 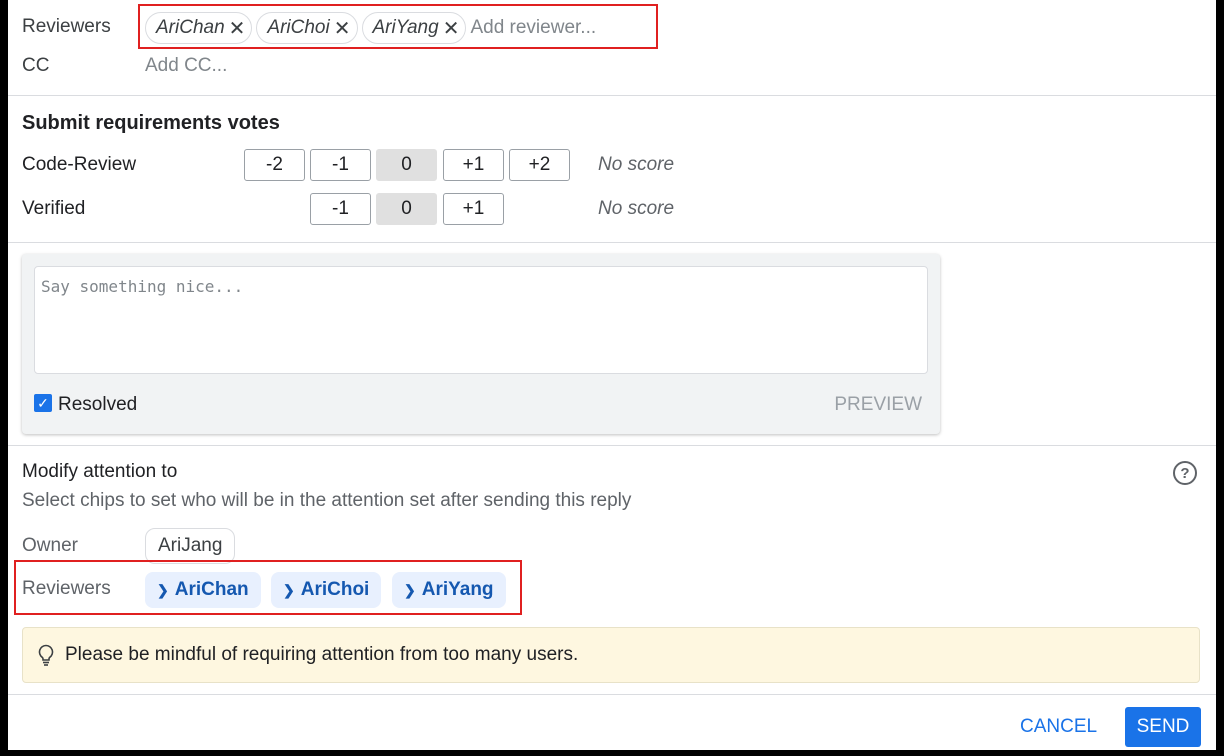 What do you see at coordinates (539, 165) in the screenshot?
I see `vote-button: +2` at bounding box center [539, 165].